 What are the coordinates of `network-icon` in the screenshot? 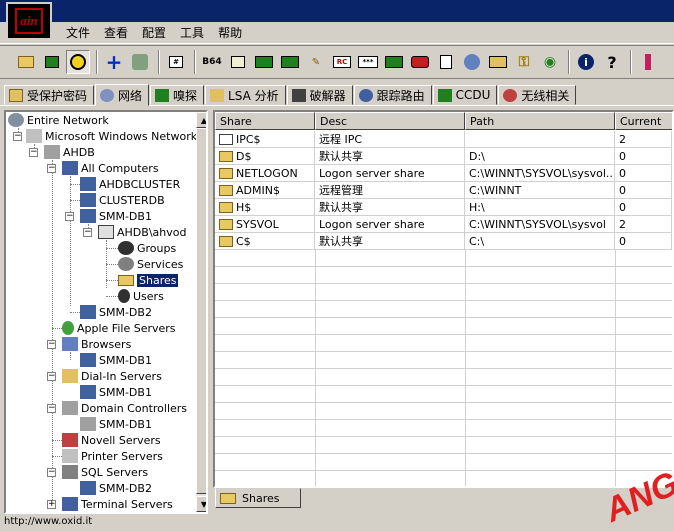 It's located at (107, 95).